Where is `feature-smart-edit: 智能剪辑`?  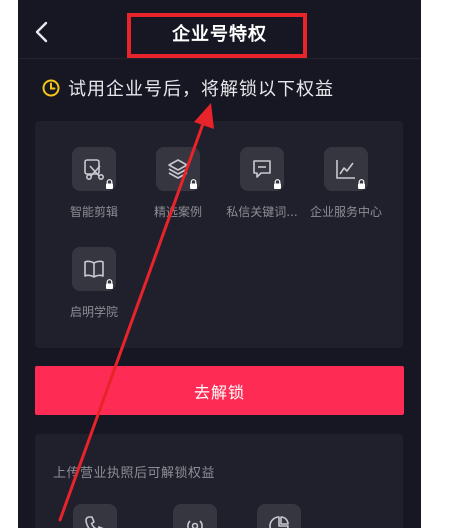 feature-smart-edit: 智能剪辑 is located at coordinates (94, 183).